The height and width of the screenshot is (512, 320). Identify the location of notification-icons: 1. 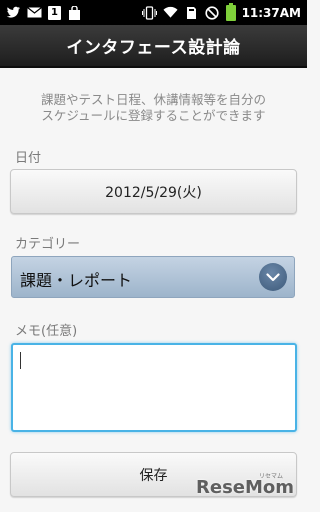
(44, 12).